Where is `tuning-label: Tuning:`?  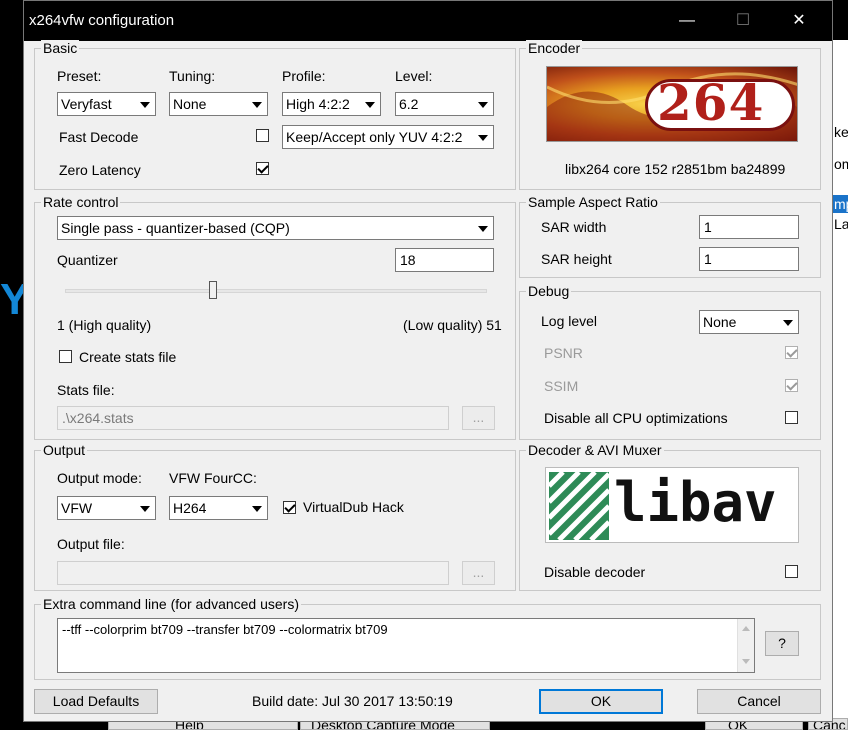
tuning-label: Tuning: is located at coordinates (192, 76).